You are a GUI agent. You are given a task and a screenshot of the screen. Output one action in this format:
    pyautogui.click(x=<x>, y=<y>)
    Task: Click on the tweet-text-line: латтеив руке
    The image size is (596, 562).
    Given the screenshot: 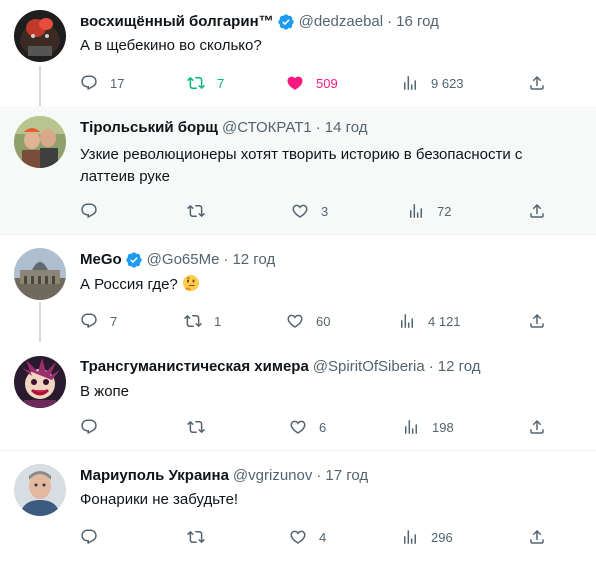 What is the action you would take?
    pyautogui.click(x=125, y=176)
    